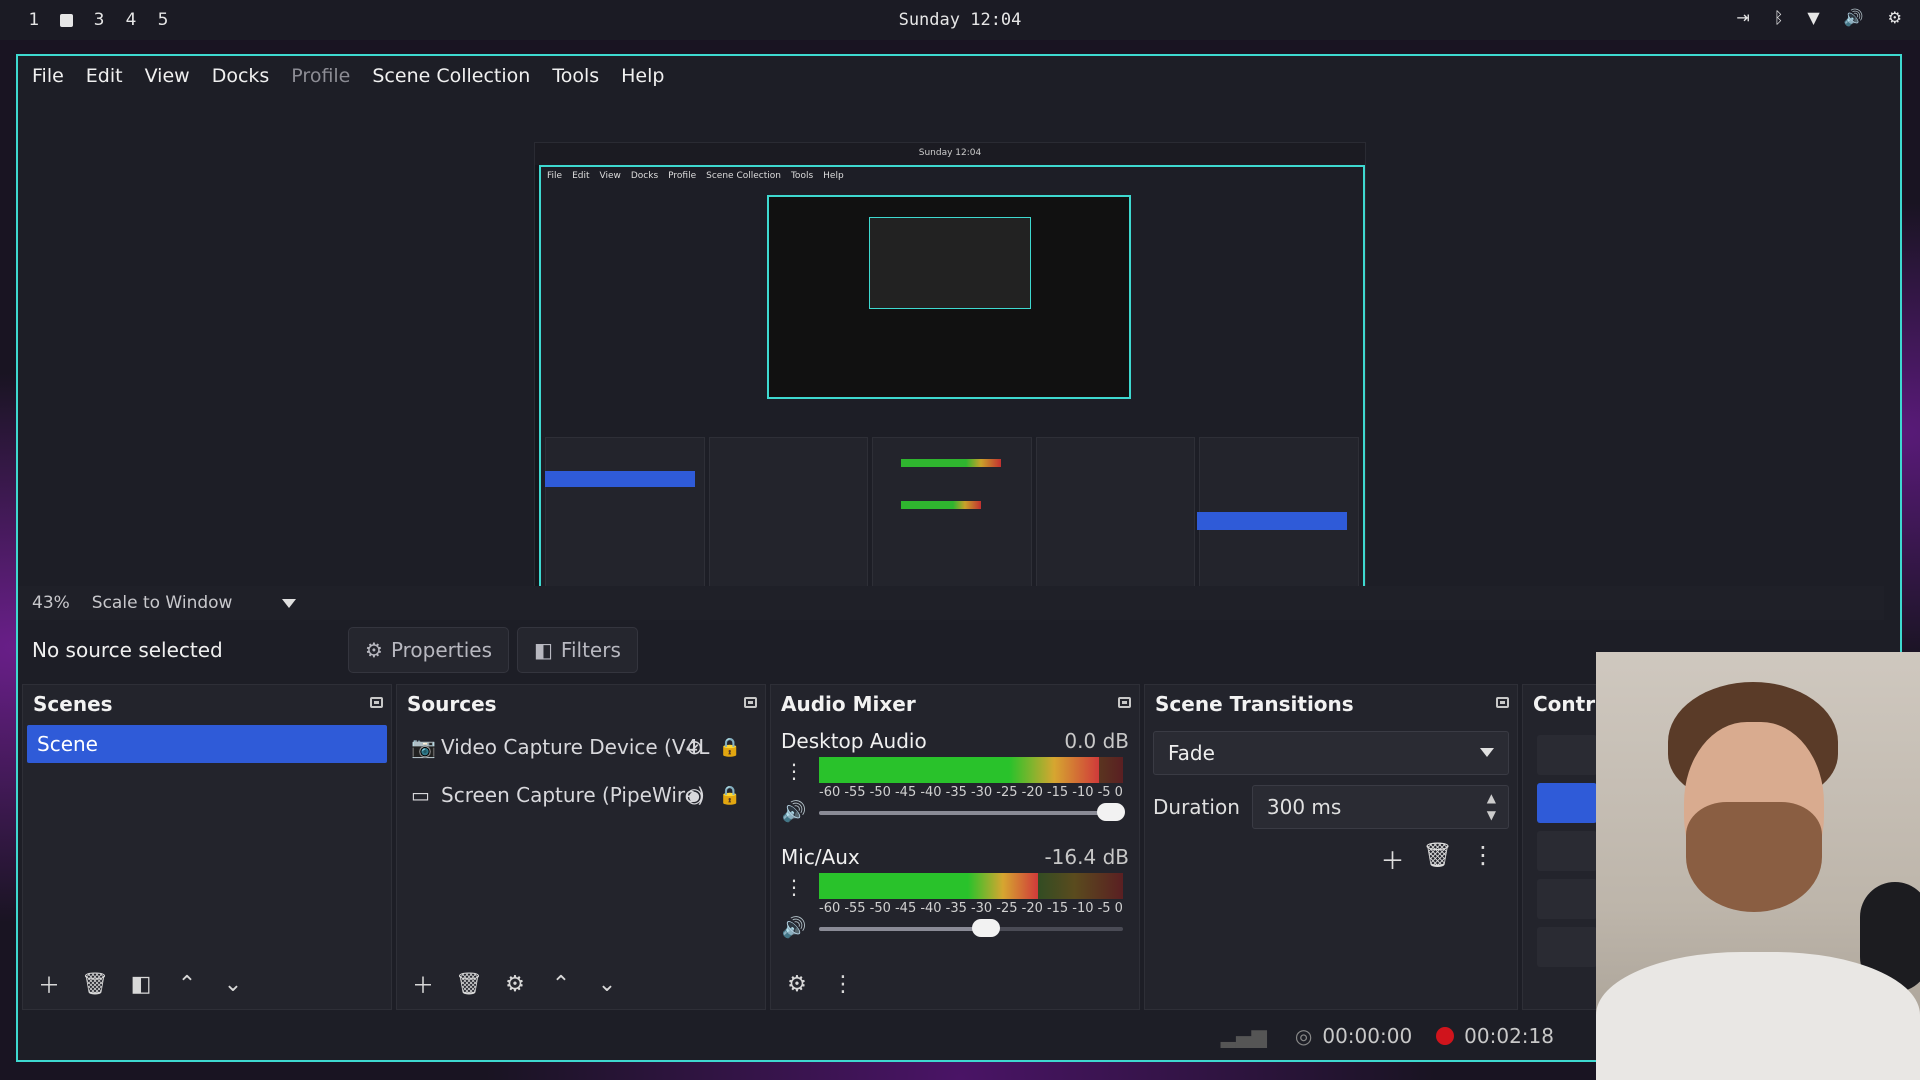 The width and height of the screenshot is (1920, 1080). I want to click on menu-profile: Profile, so click(320, 76).